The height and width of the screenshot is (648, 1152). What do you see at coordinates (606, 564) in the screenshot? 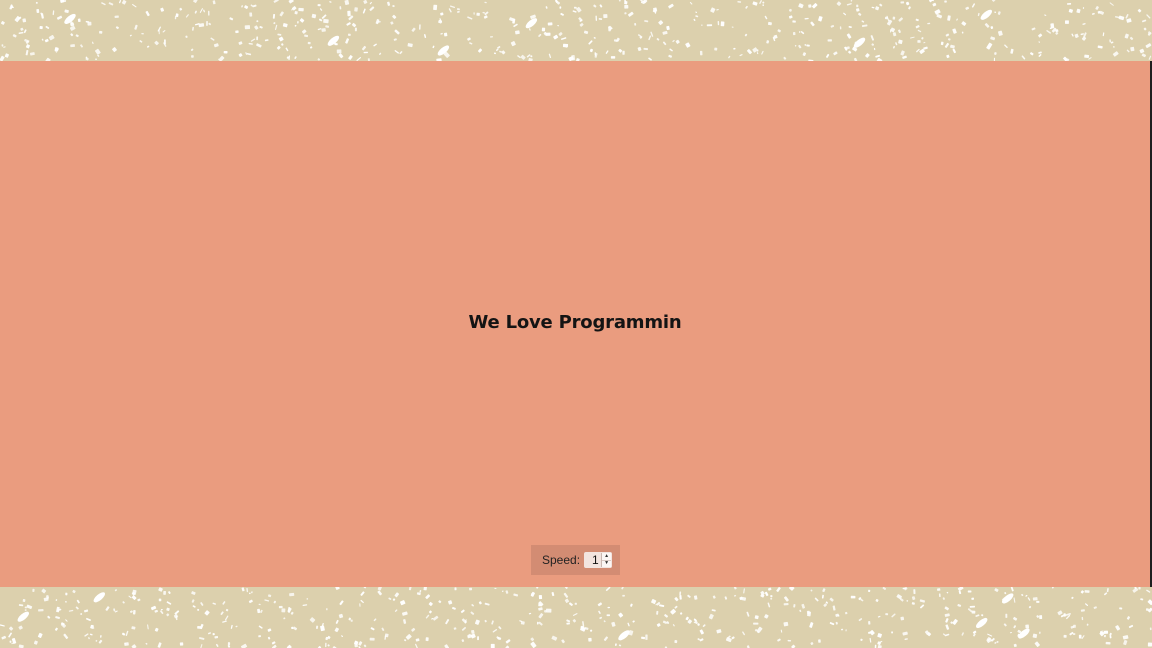
I see `spin-down-icon: ▼` at bounding box center [606, 564].